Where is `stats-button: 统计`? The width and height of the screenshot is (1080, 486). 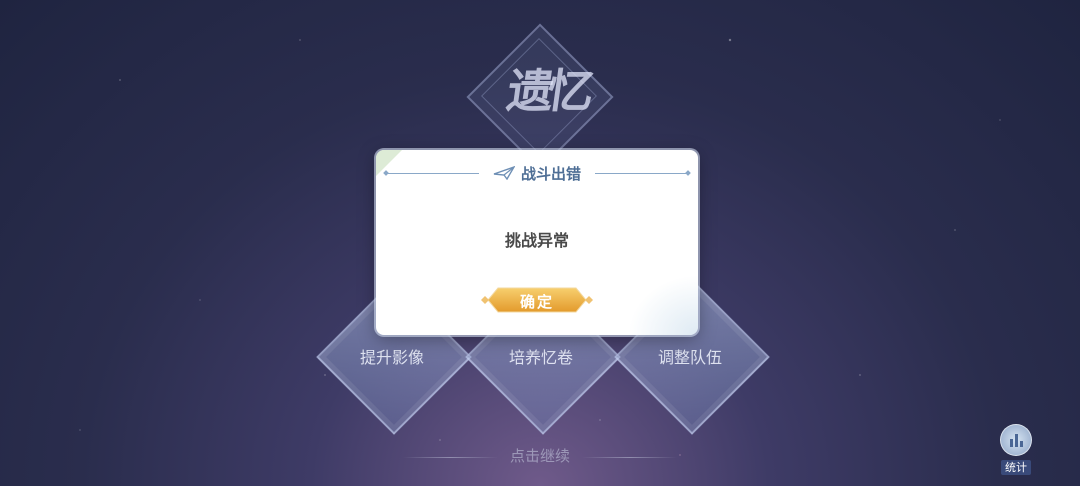
stats-button: 统计 is located at coordinates (1016, 449).